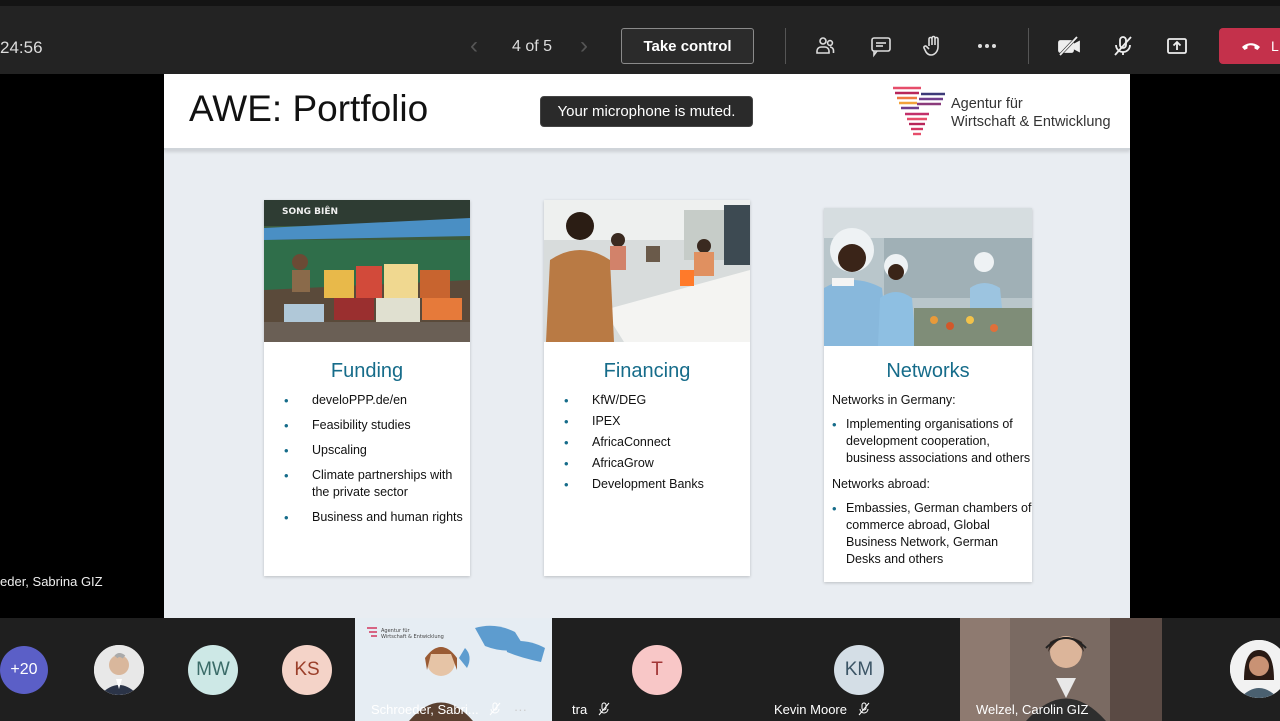  Describe the element at coordinates (647, 271) in the screenshot. I see `financing-image` at that location.